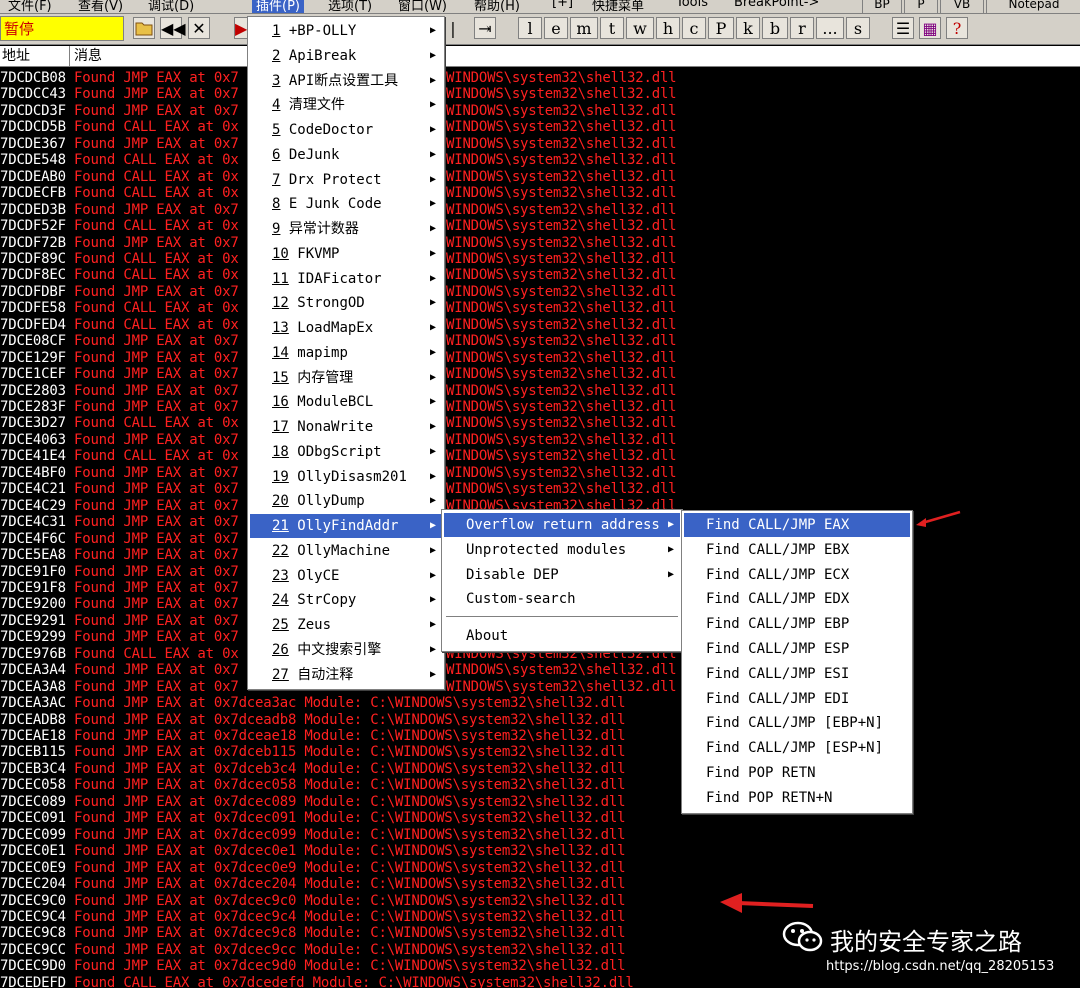 The height and width of the screenshot is (988, 1080). I want to click on overflow-menu-item: Find CALL/JMP ESP, so click(797, 649).